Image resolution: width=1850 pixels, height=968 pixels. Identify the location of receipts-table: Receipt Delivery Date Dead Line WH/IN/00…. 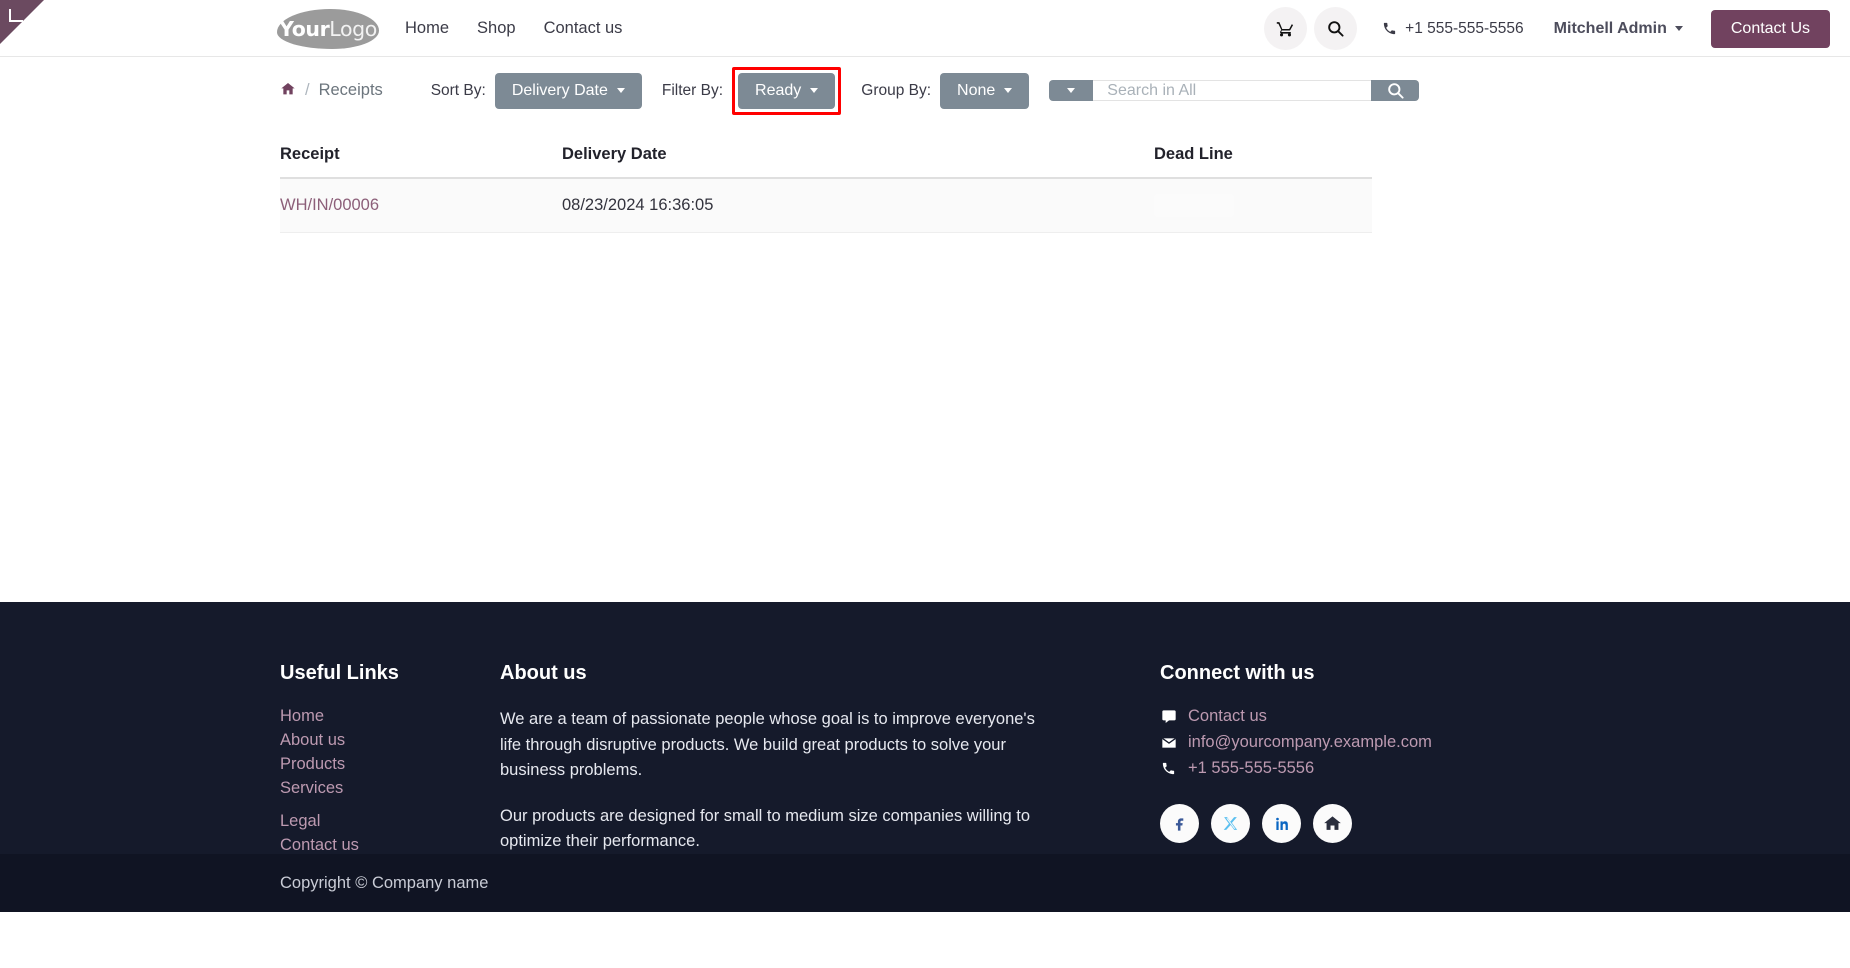
(826, 189).